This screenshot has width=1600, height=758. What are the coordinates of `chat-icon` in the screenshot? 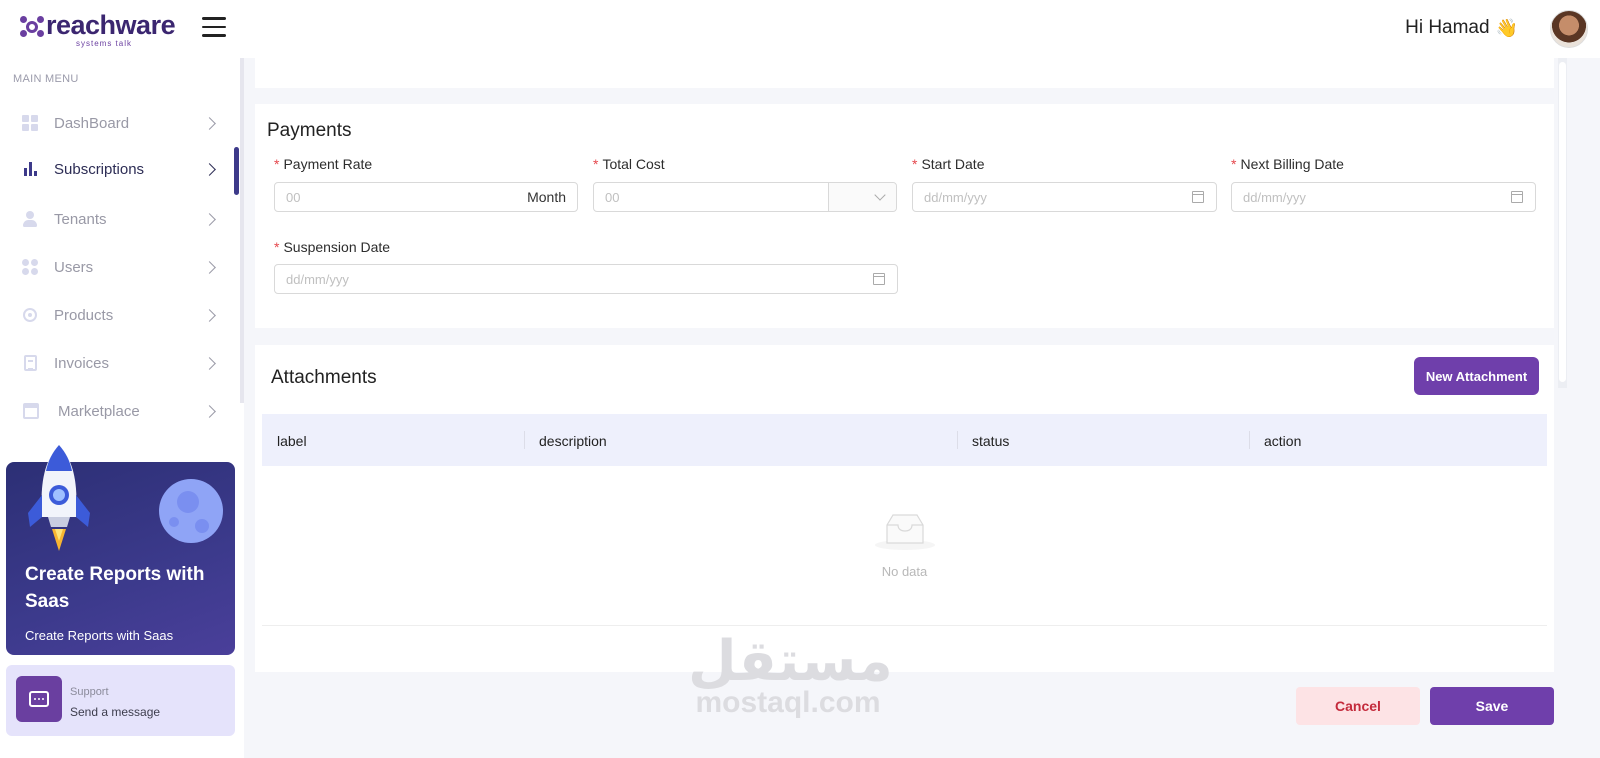 It's located at (39, 699).